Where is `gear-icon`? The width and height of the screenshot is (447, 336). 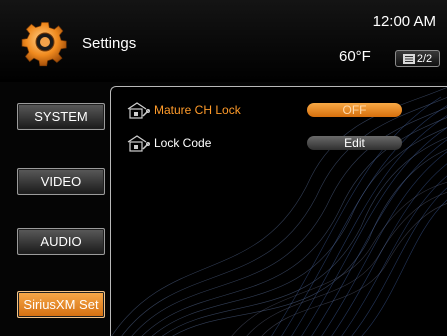
gear-icon is located at coordinates (45, 42).